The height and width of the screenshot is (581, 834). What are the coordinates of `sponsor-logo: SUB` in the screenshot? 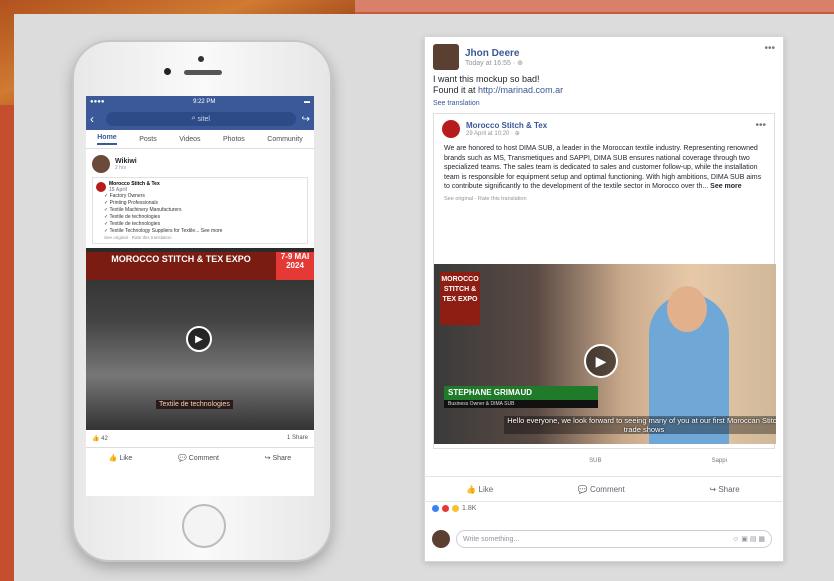 It's located at (595, 461).